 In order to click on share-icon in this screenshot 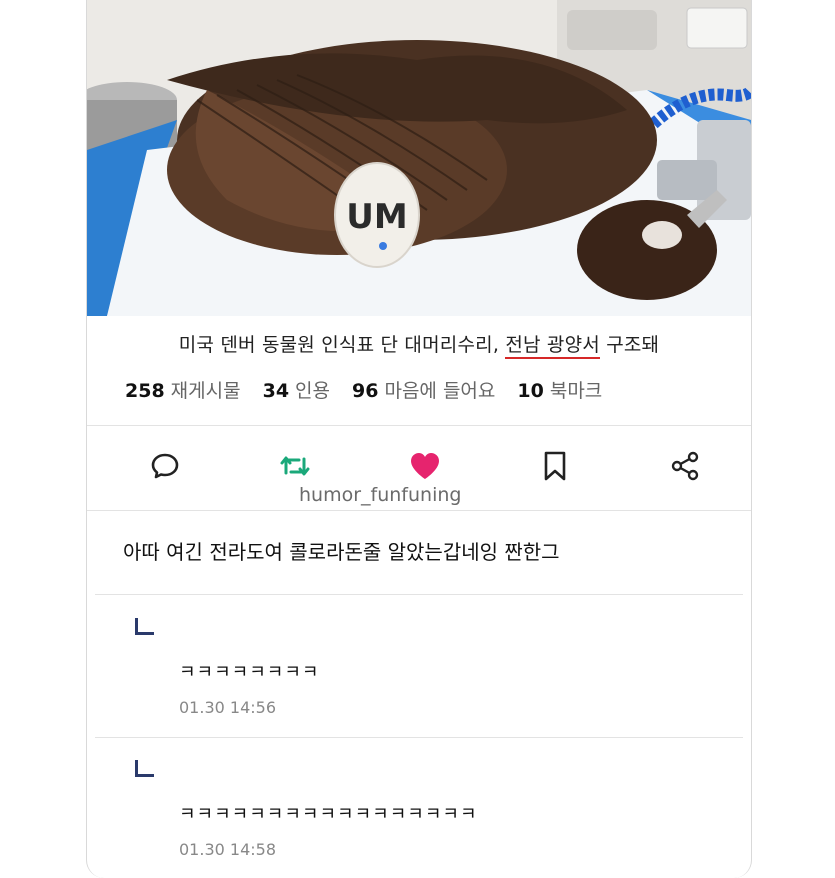, I will do `click(685, 466)`.